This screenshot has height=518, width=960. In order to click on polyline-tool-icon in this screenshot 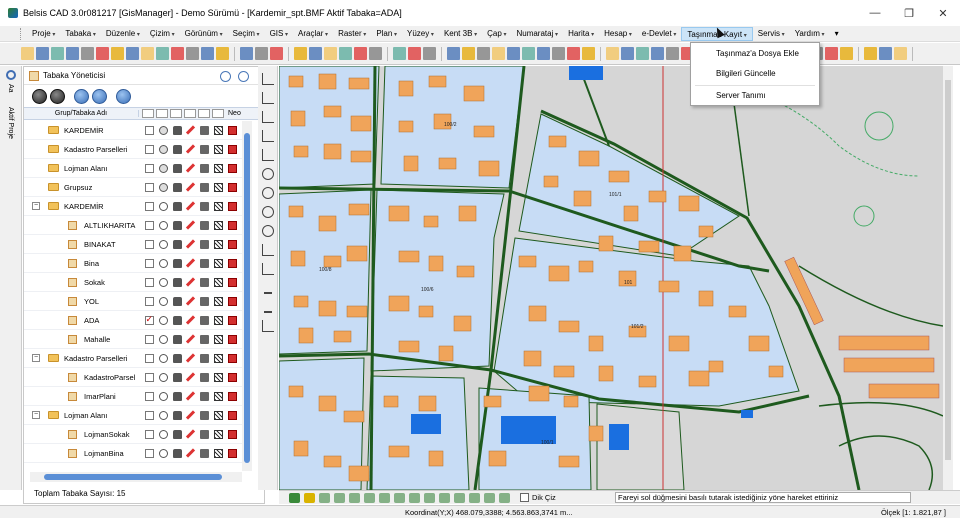, I will do `click(267, 98)`.